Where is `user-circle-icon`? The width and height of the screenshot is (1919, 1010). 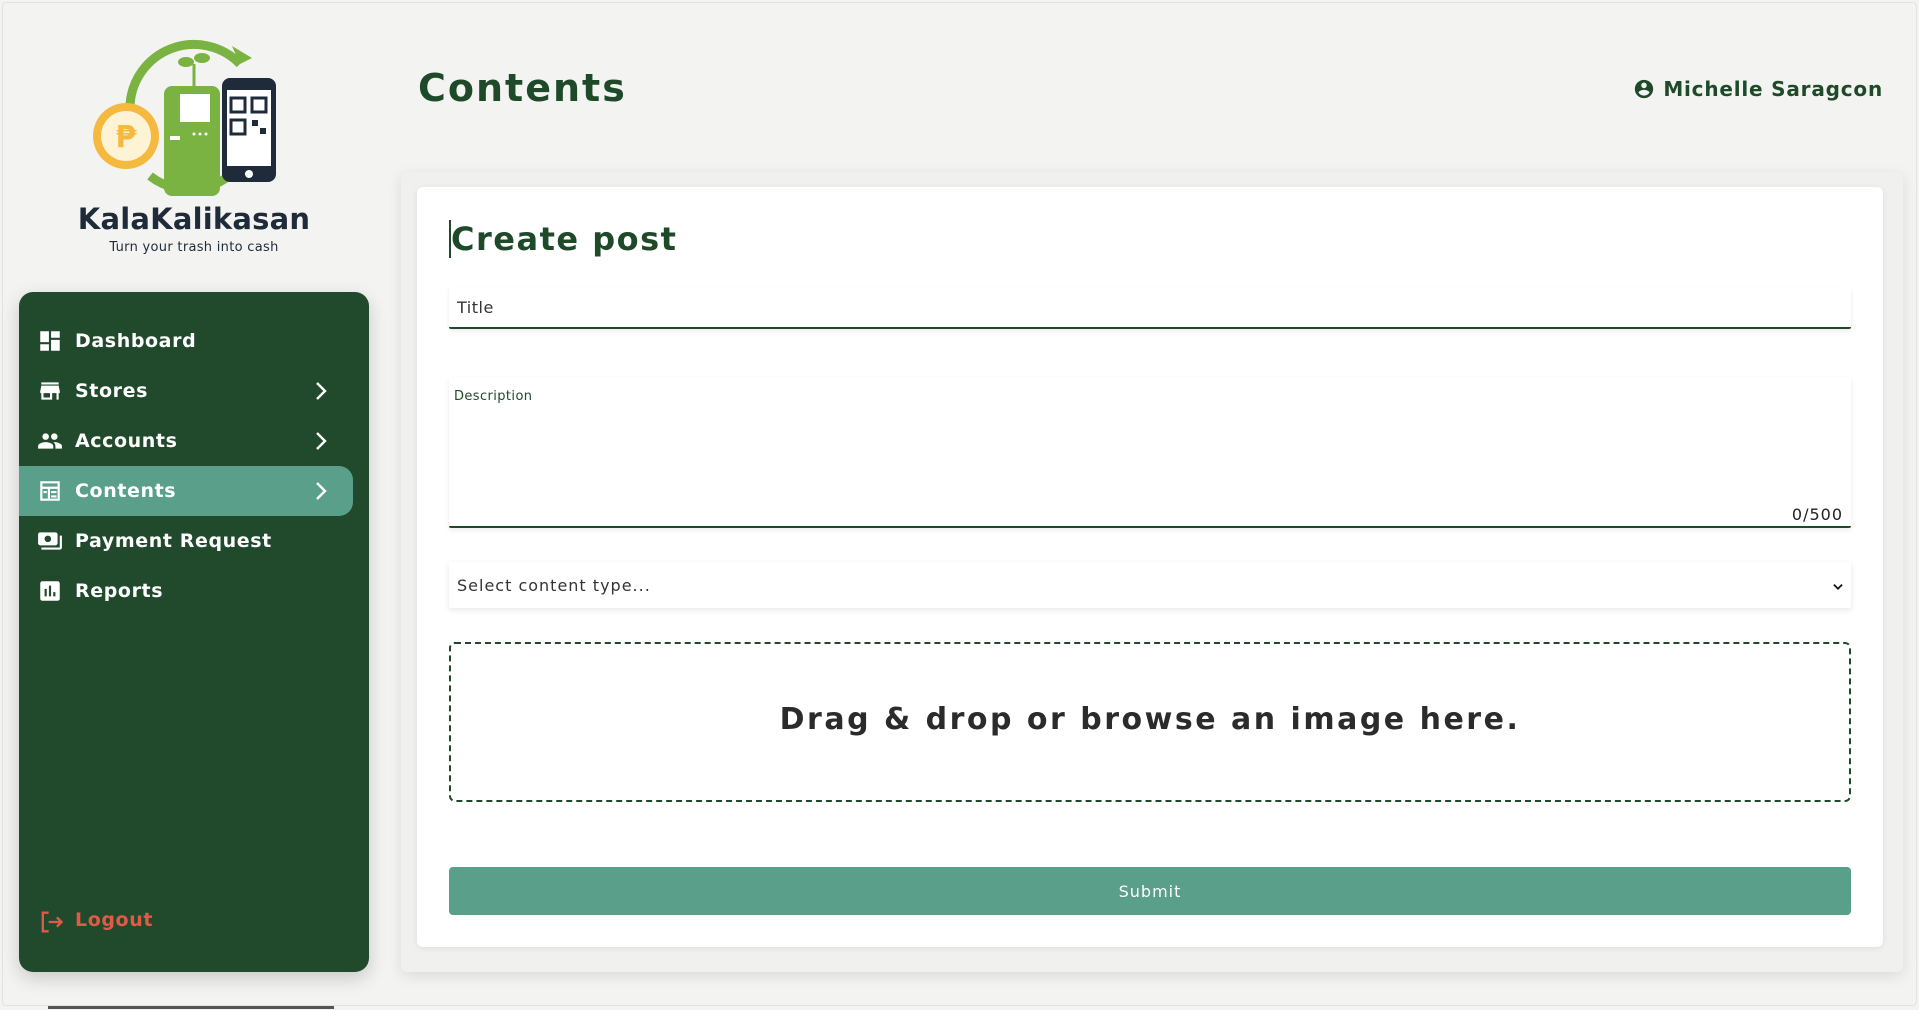 user-circle-icon is located at coordinates (1644, 89).